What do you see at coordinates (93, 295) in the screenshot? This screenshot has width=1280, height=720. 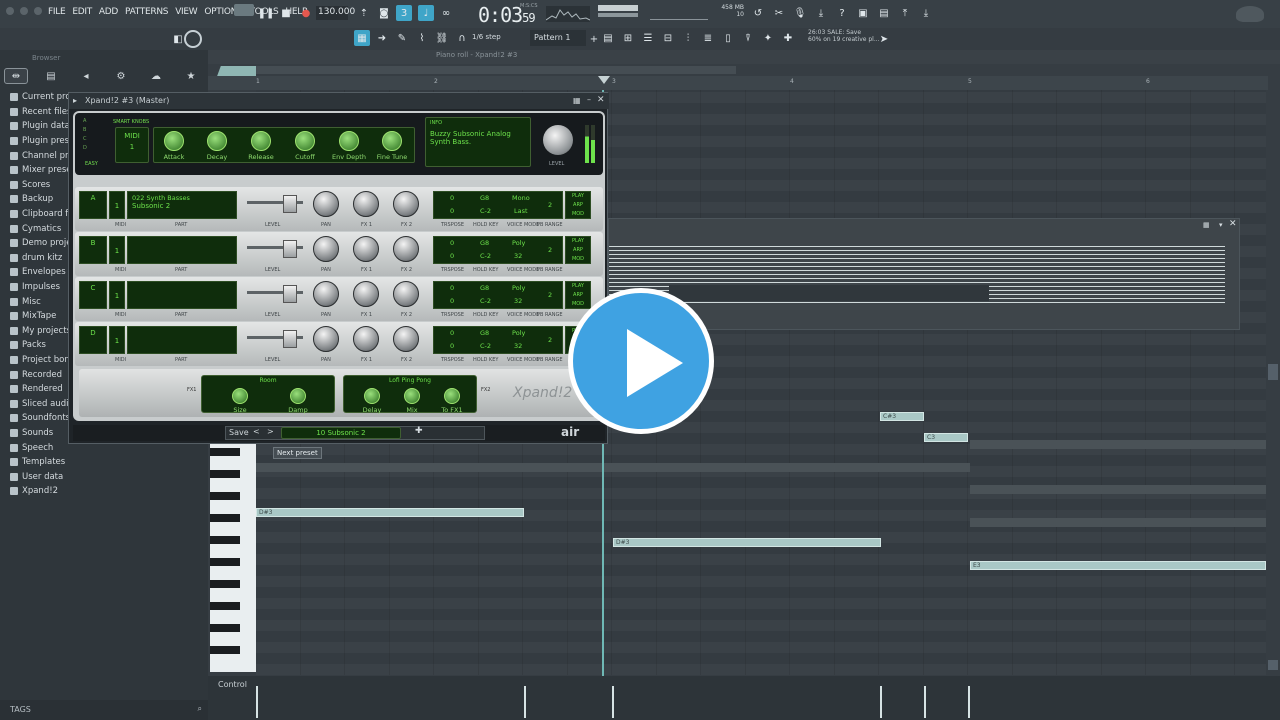 I see `part-letter-button: C` at bounding box center [93, 295].